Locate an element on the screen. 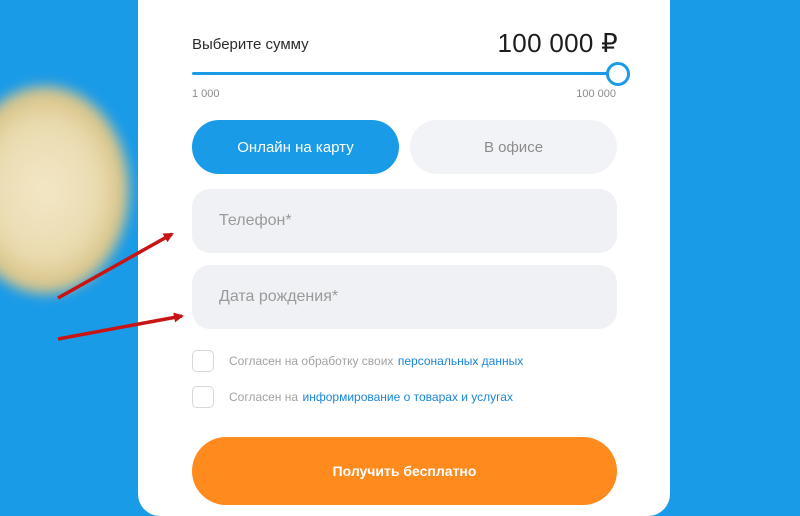 The height and width of the screenshot is (516, 800). amount-slider-track is located at coordinates (405, 73).